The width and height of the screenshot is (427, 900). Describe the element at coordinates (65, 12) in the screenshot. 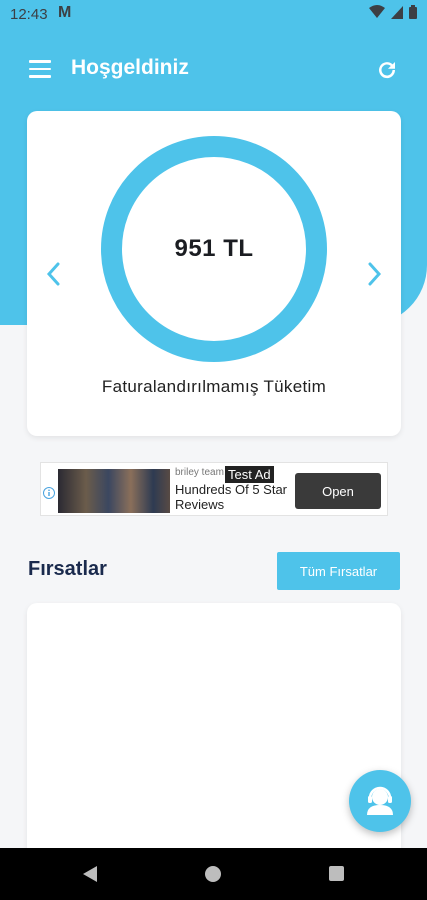

I see `gmail-notification-icon: M` at that location.